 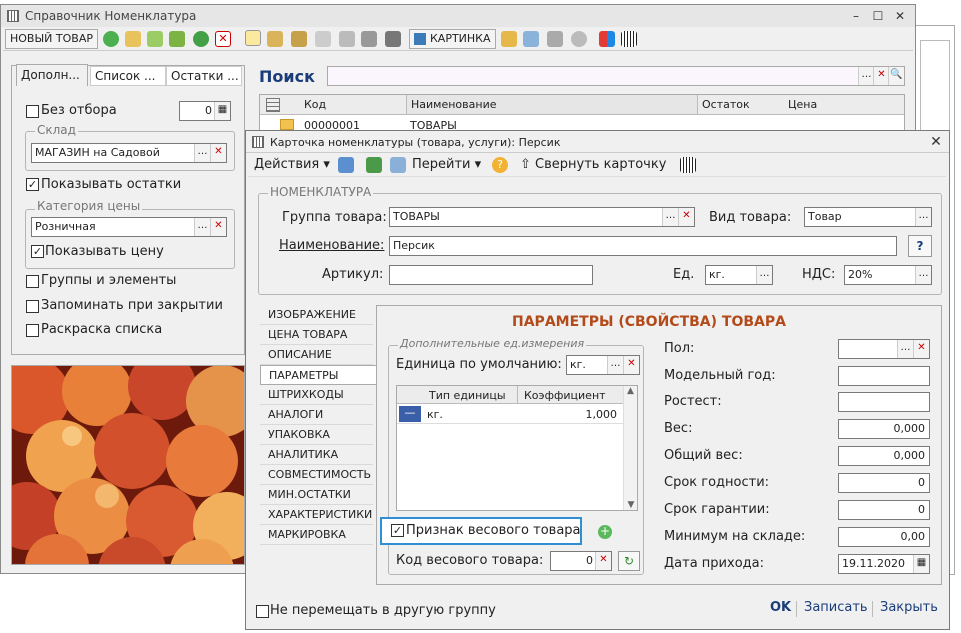 What do you see at coordinates (467, 395) in the screenshot?
I see `col-unit-type: Тип единицы` at bounding box center [467, 395].